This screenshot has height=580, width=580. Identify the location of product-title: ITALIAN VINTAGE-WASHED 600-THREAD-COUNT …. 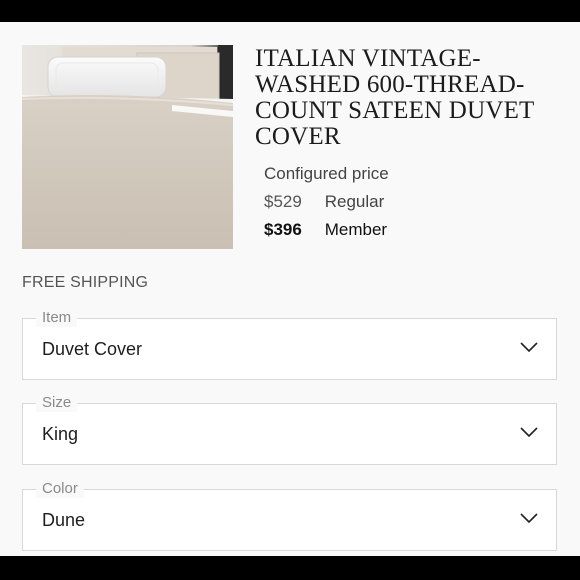
(395, 97).